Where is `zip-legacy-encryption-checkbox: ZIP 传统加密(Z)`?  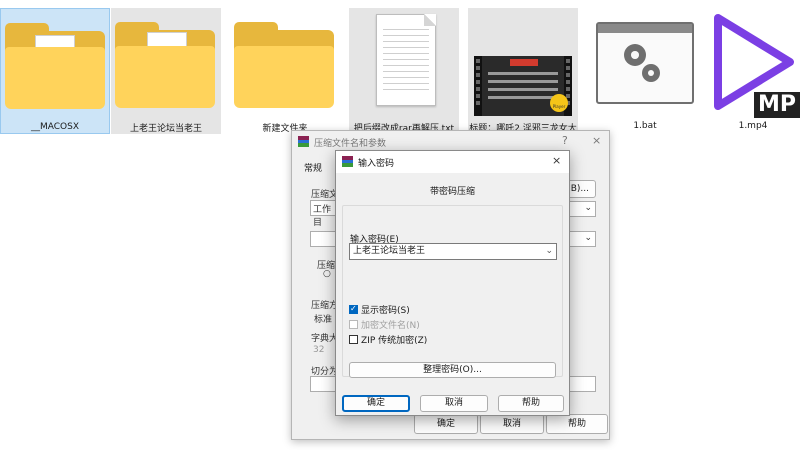 zip-legacy-encryption-checkbox: ZIP 传统加密(Z) is located at coordinates (388, 339).